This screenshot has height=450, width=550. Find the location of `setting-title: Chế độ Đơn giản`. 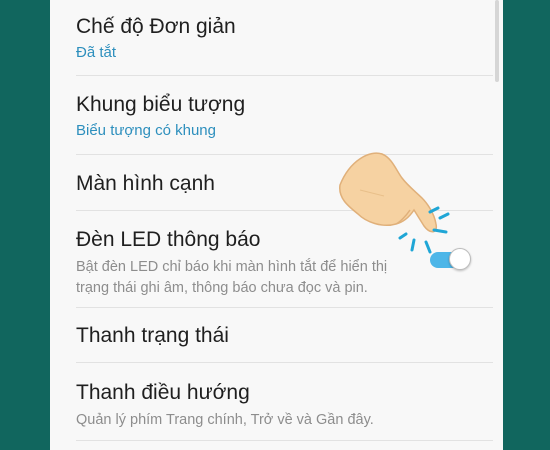

setting-title: Chế độ Đơn giản is located at coordinates (156, 26).